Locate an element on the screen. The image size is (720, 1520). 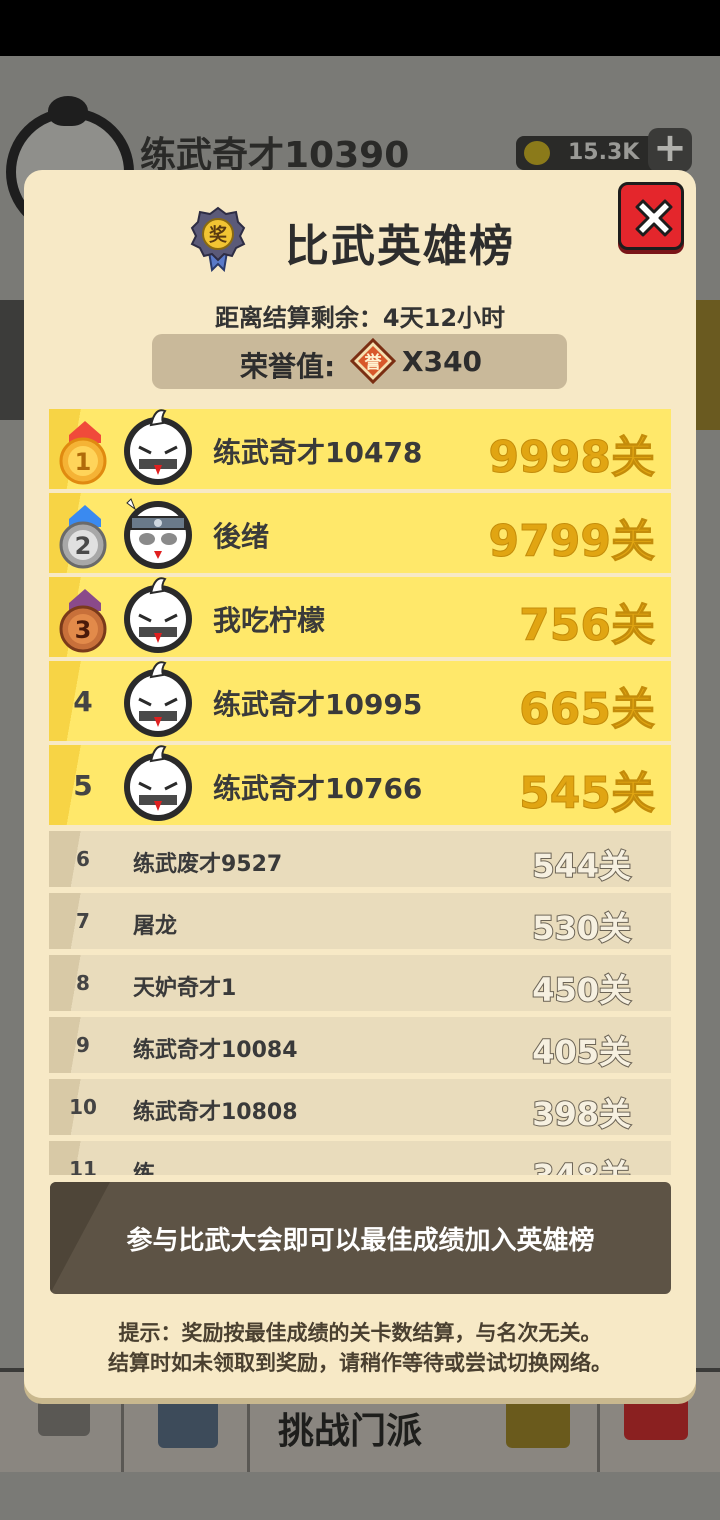
honor-value-bar: 荣誉值: 誉 X340 is located at coordinates (359, 361).